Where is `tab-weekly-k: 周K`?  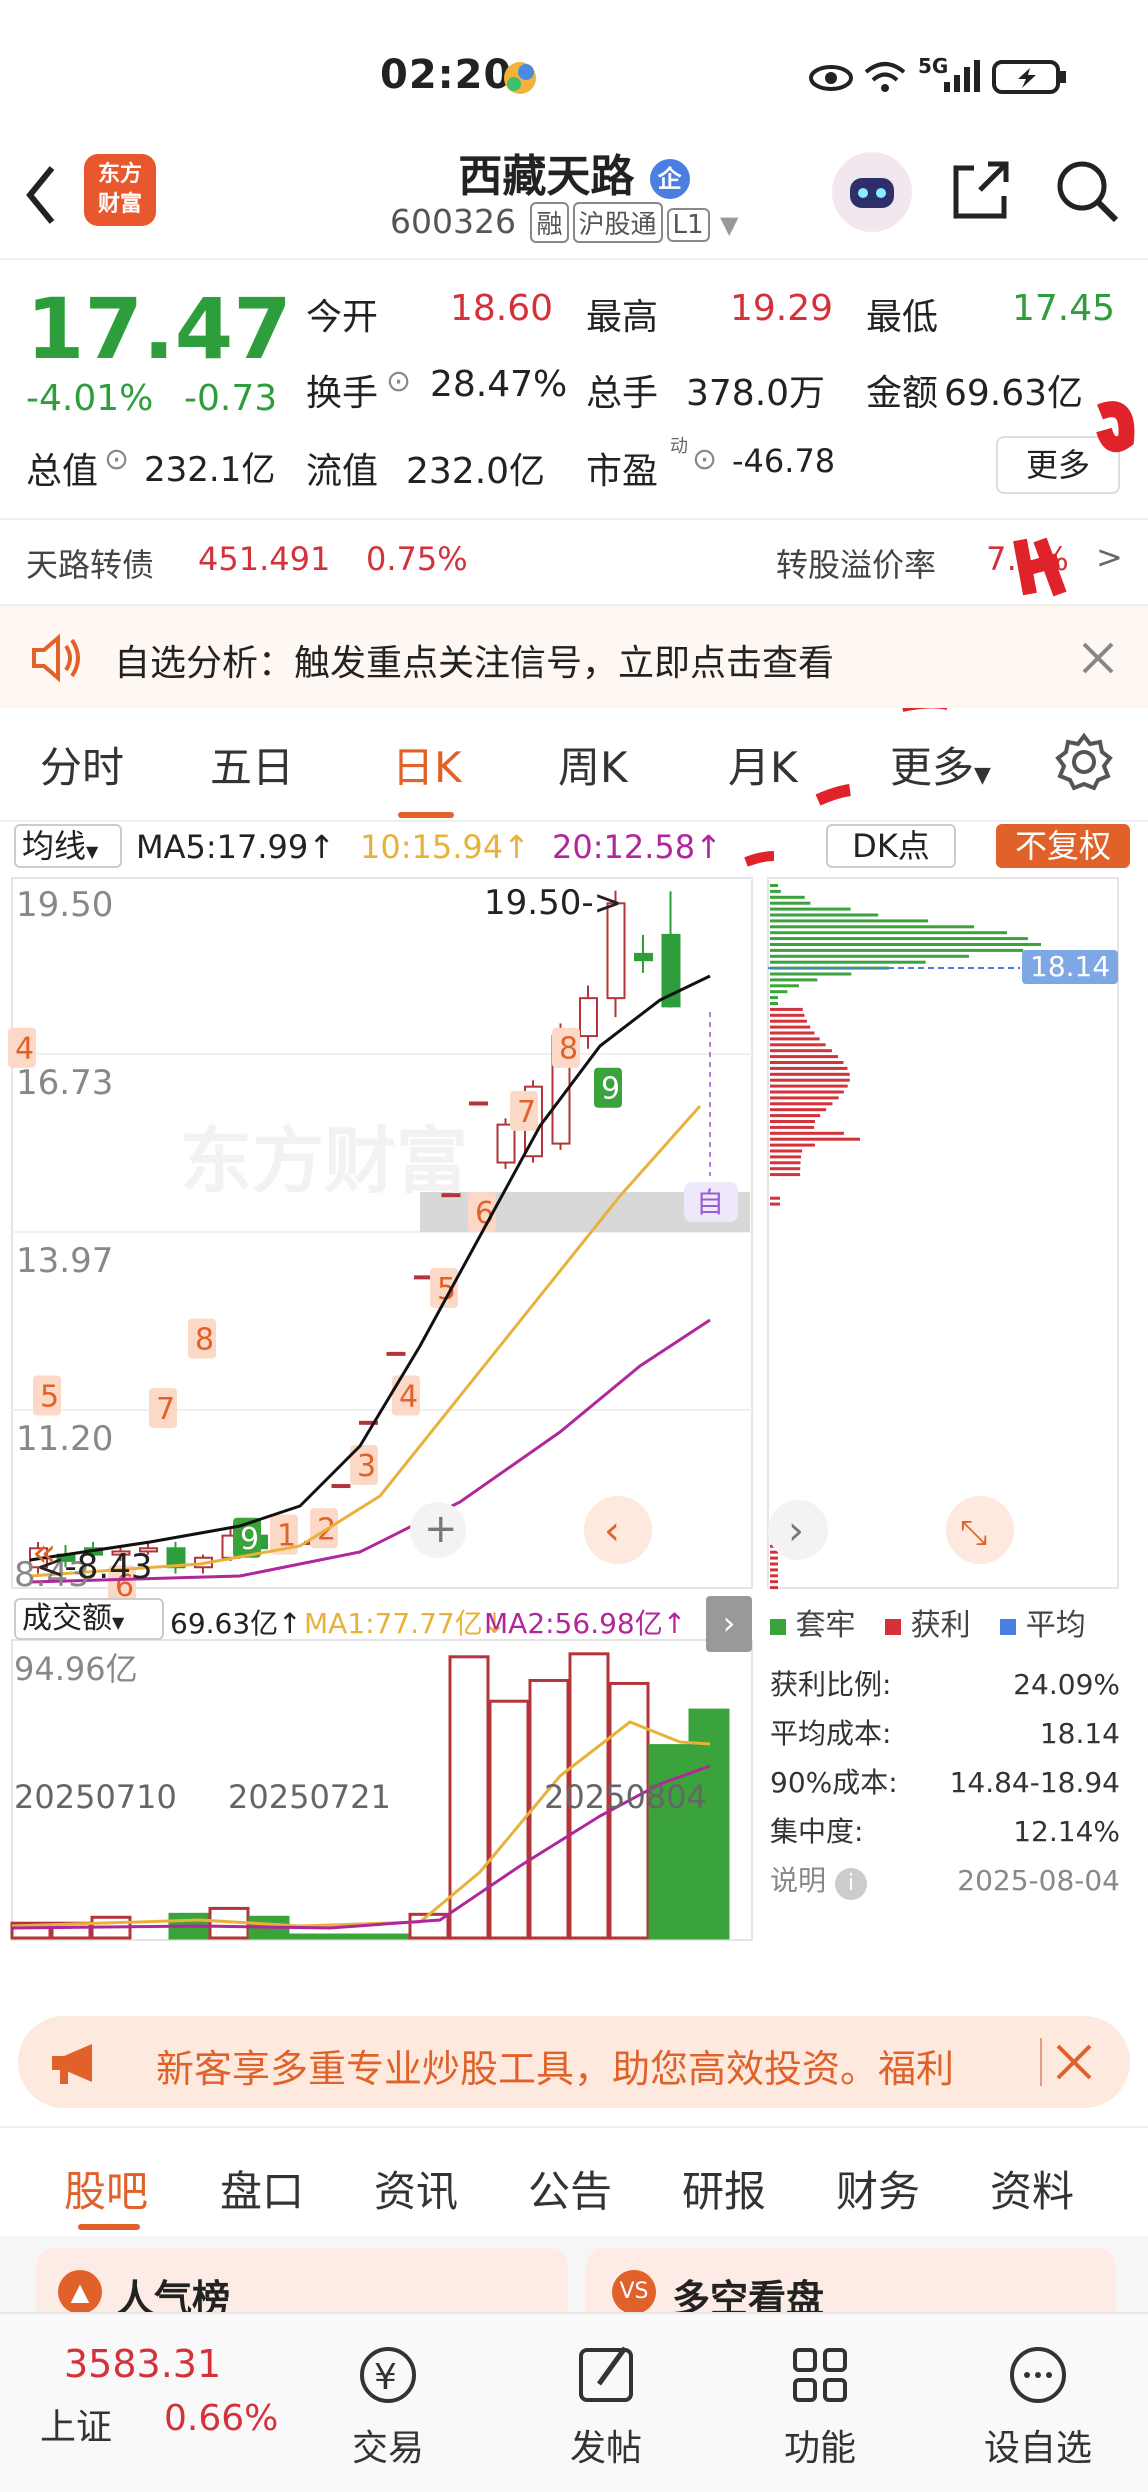
tab-weekly-k: 周K is located at coordinates (593, 764).